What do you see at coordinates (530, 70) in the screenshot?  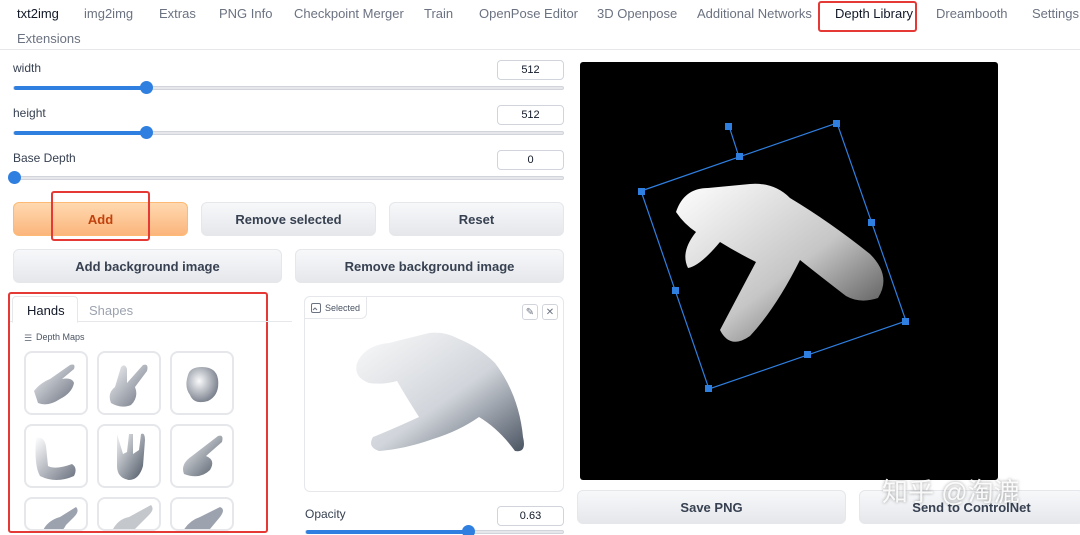 I see `width-number-input: 512` at bounding box center [530, 70].